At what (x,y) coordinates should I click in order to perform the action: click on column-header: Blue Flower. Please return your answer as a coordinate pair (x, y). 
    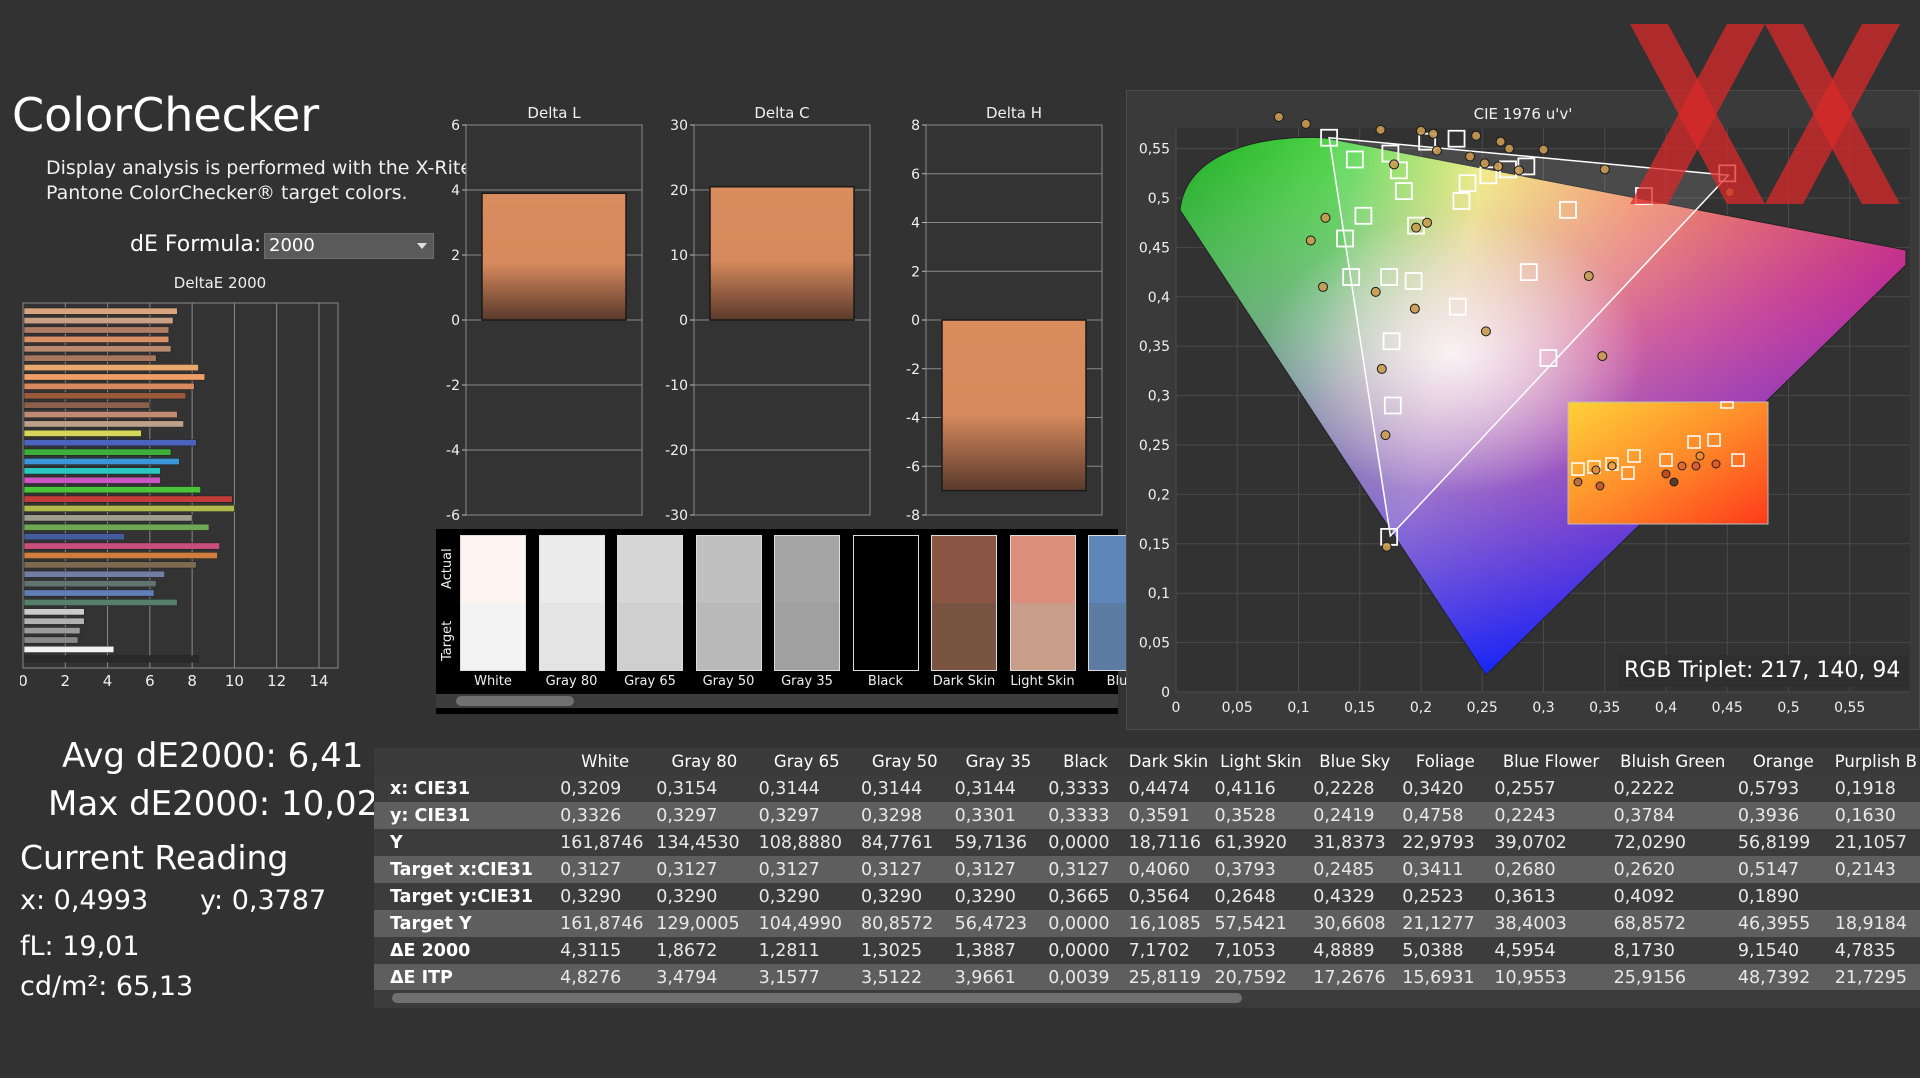
    Looking at the image, I should click on (1551, 761).